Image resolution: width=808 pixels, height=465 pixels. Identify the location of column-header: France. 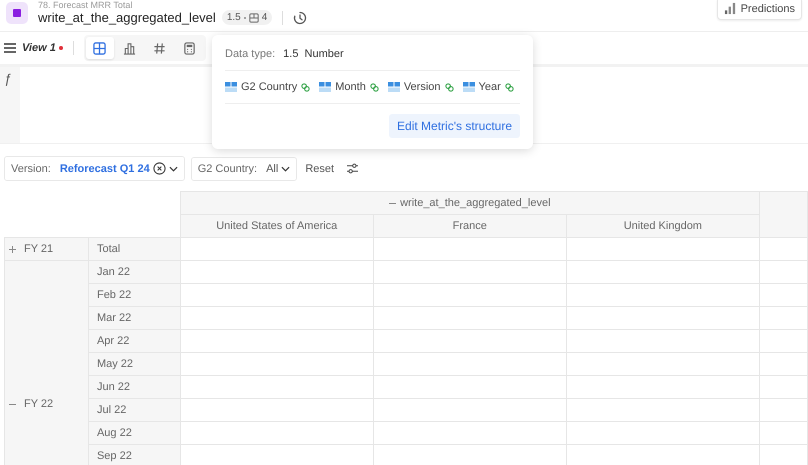
(469, 226).